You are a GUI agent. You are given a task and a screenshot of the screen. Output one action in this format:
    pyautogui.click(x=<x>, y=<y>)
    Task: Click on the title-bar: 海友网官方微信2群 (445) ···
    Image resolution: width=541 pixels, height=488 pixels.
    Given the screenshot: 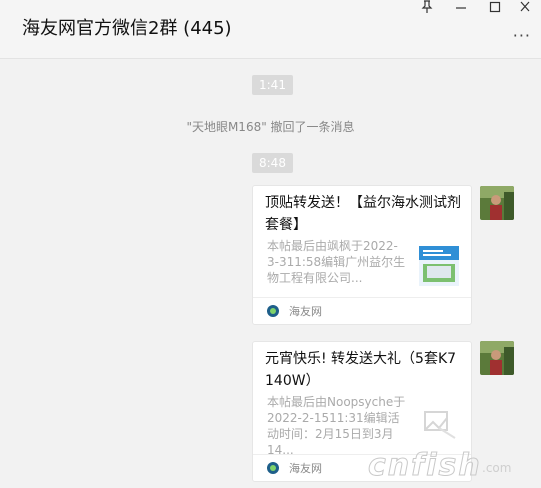 What is the action you would take?
    pyautogui.click(x=270, y=29)
    